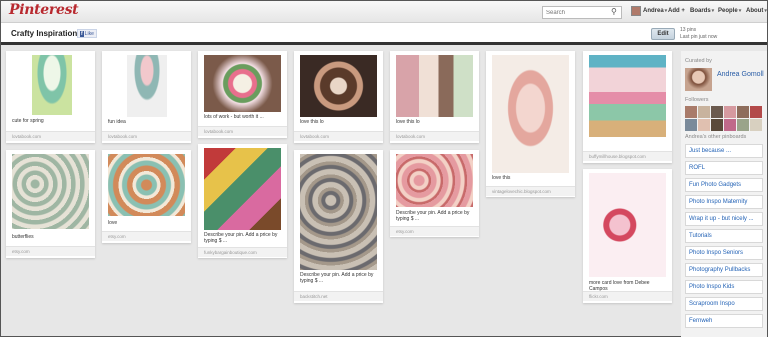  What do you see at coordinates (724, 321) in the screenshot?
I see `board-link: Fernweh` at bounding box center [724, 321].